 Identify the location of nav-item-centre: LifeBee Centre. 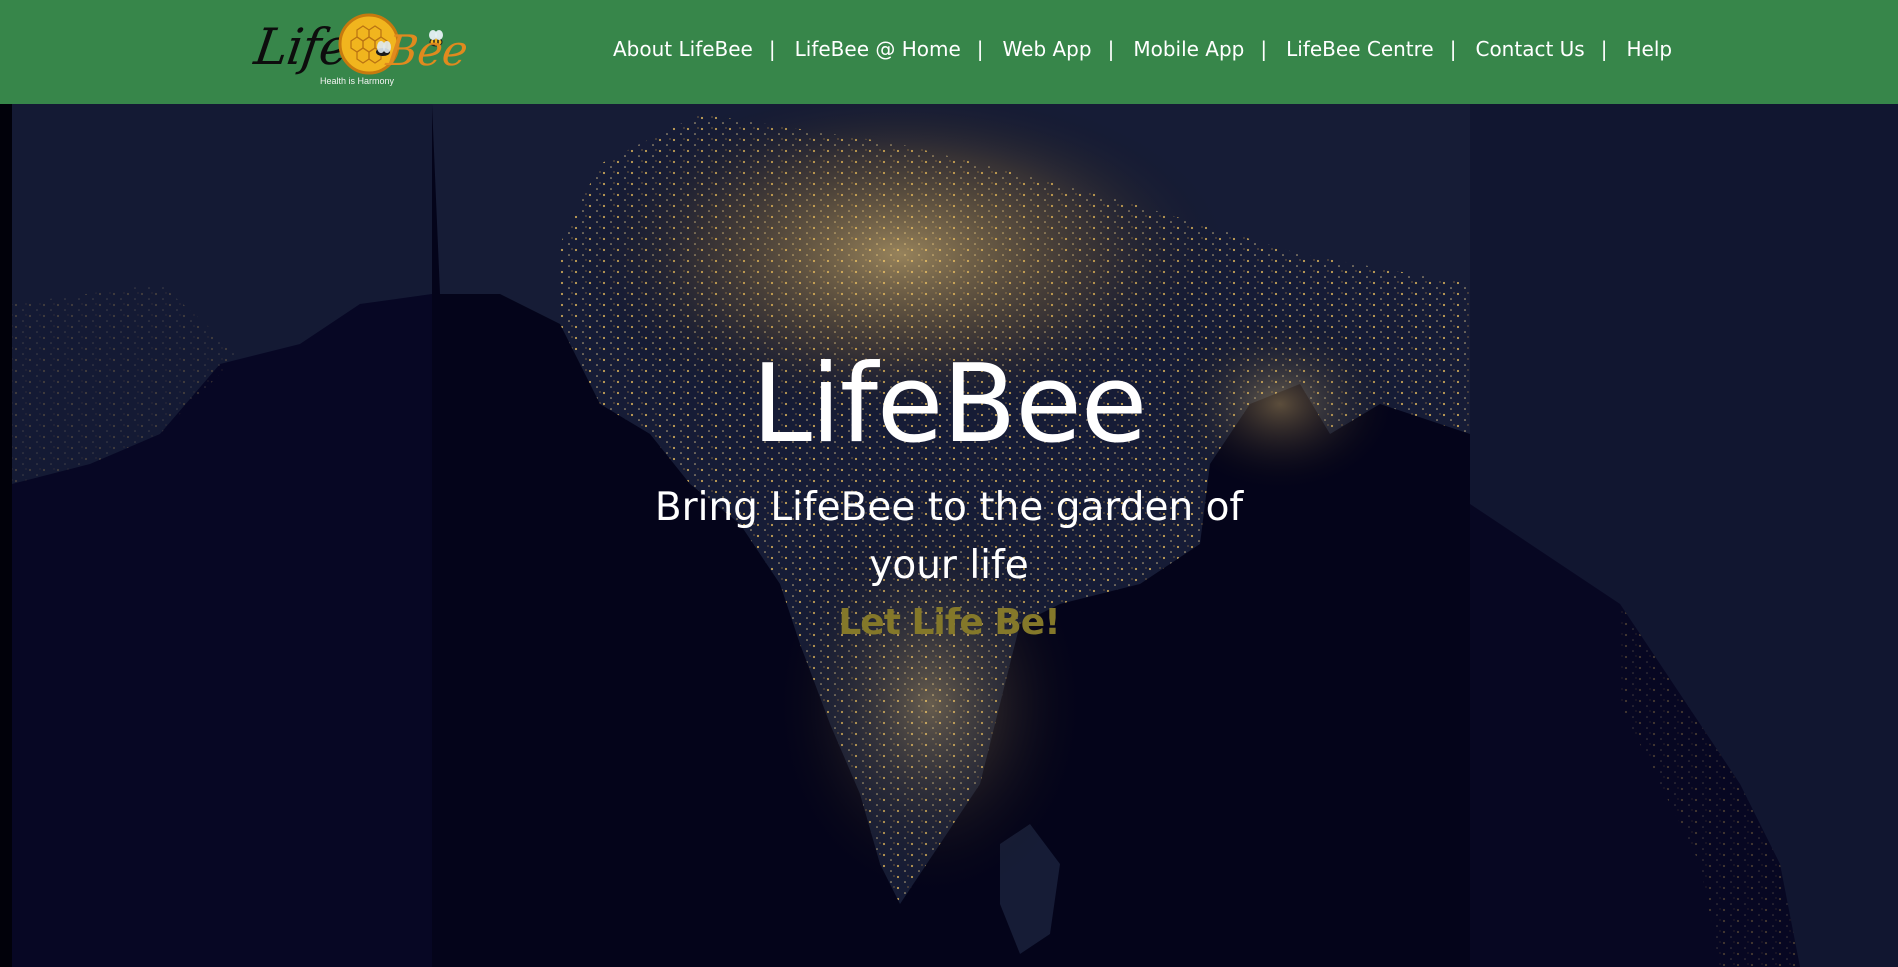
(1360, 49).